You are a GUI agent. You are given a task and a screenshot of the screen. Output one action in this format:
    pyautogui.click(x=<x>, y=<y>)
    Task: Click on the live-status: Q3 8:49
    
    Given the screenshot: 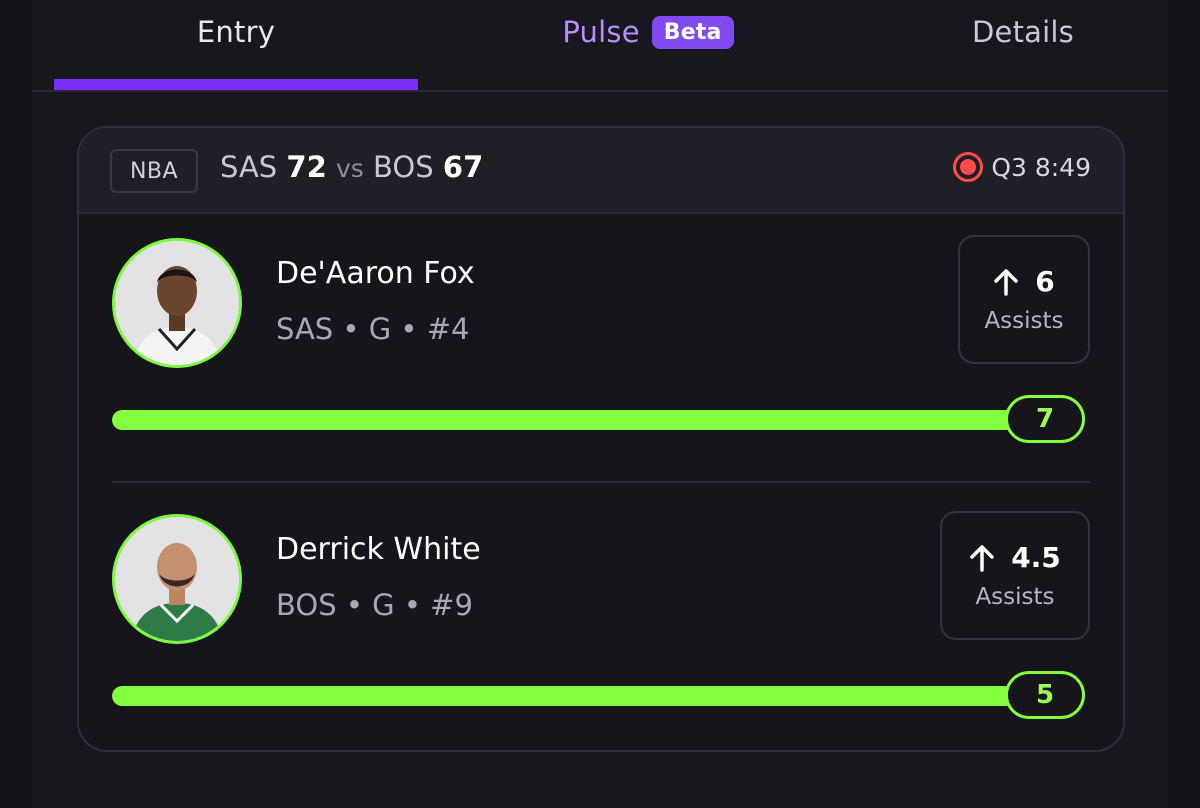 What is the action you would take?
    pyautogui.click(x=1022, y=167)
    